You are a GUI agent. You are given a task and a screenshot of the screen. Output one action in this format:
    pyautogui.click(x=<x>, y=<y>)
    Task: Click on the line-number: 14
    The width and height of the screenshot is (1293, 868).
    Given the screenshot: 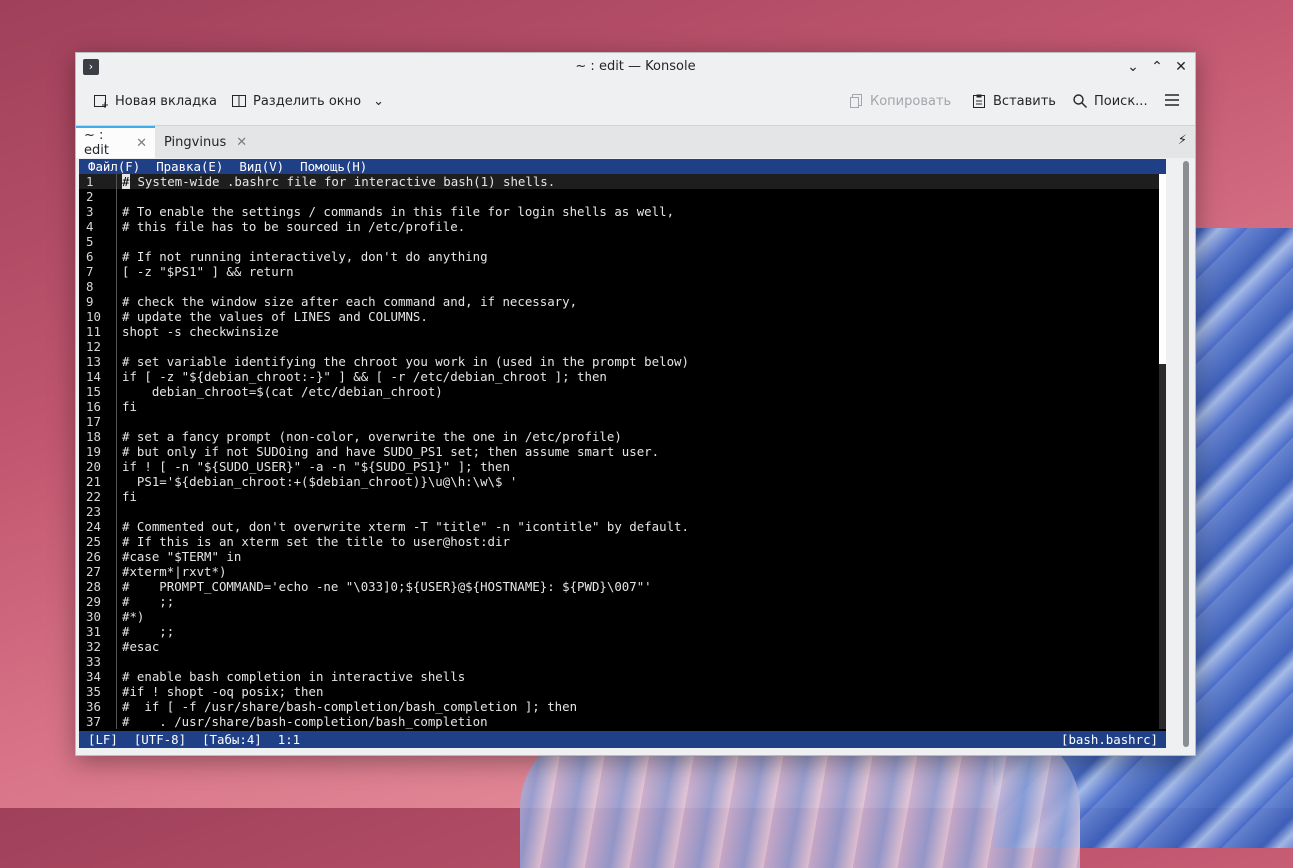 What is the action you would take?
    pyautogui.click(x=93, y=376)
    